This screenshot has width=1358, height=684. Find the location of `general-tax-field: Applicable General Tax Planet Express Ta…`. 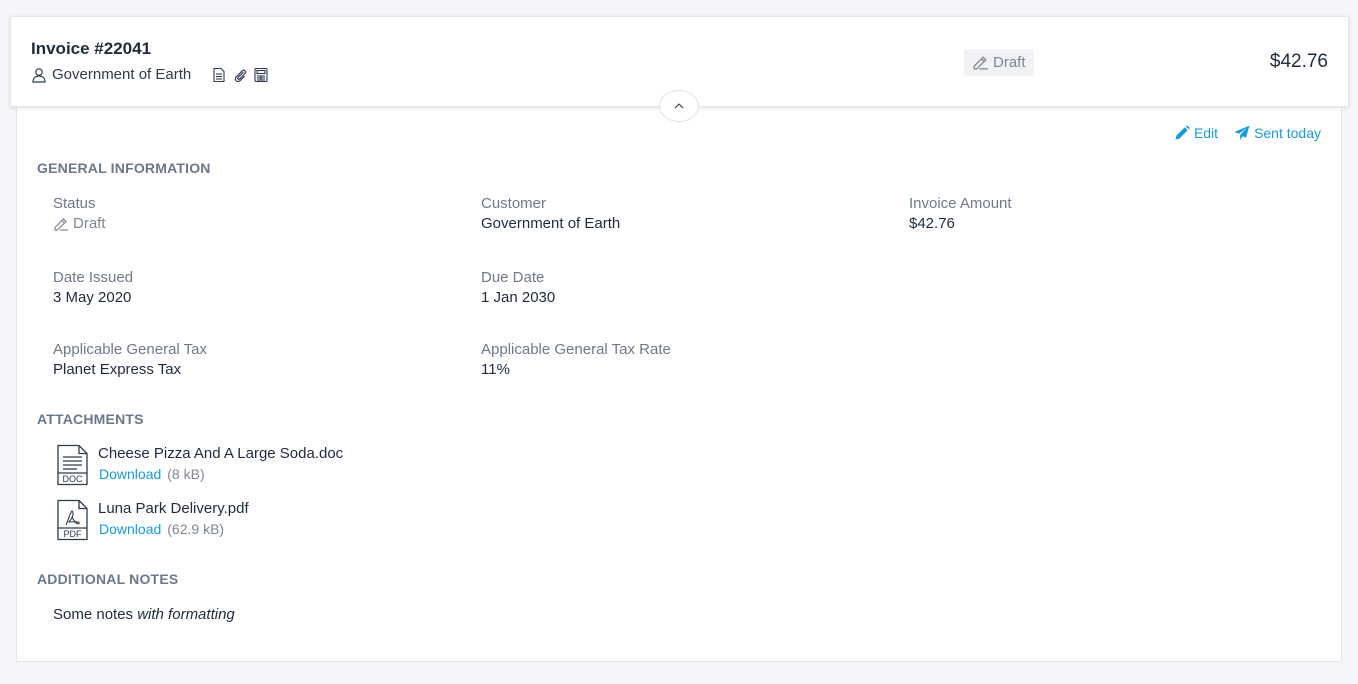

general-tax-field: Applicable General Tax Planet Express Ta… is located at coordinates (130, 360).